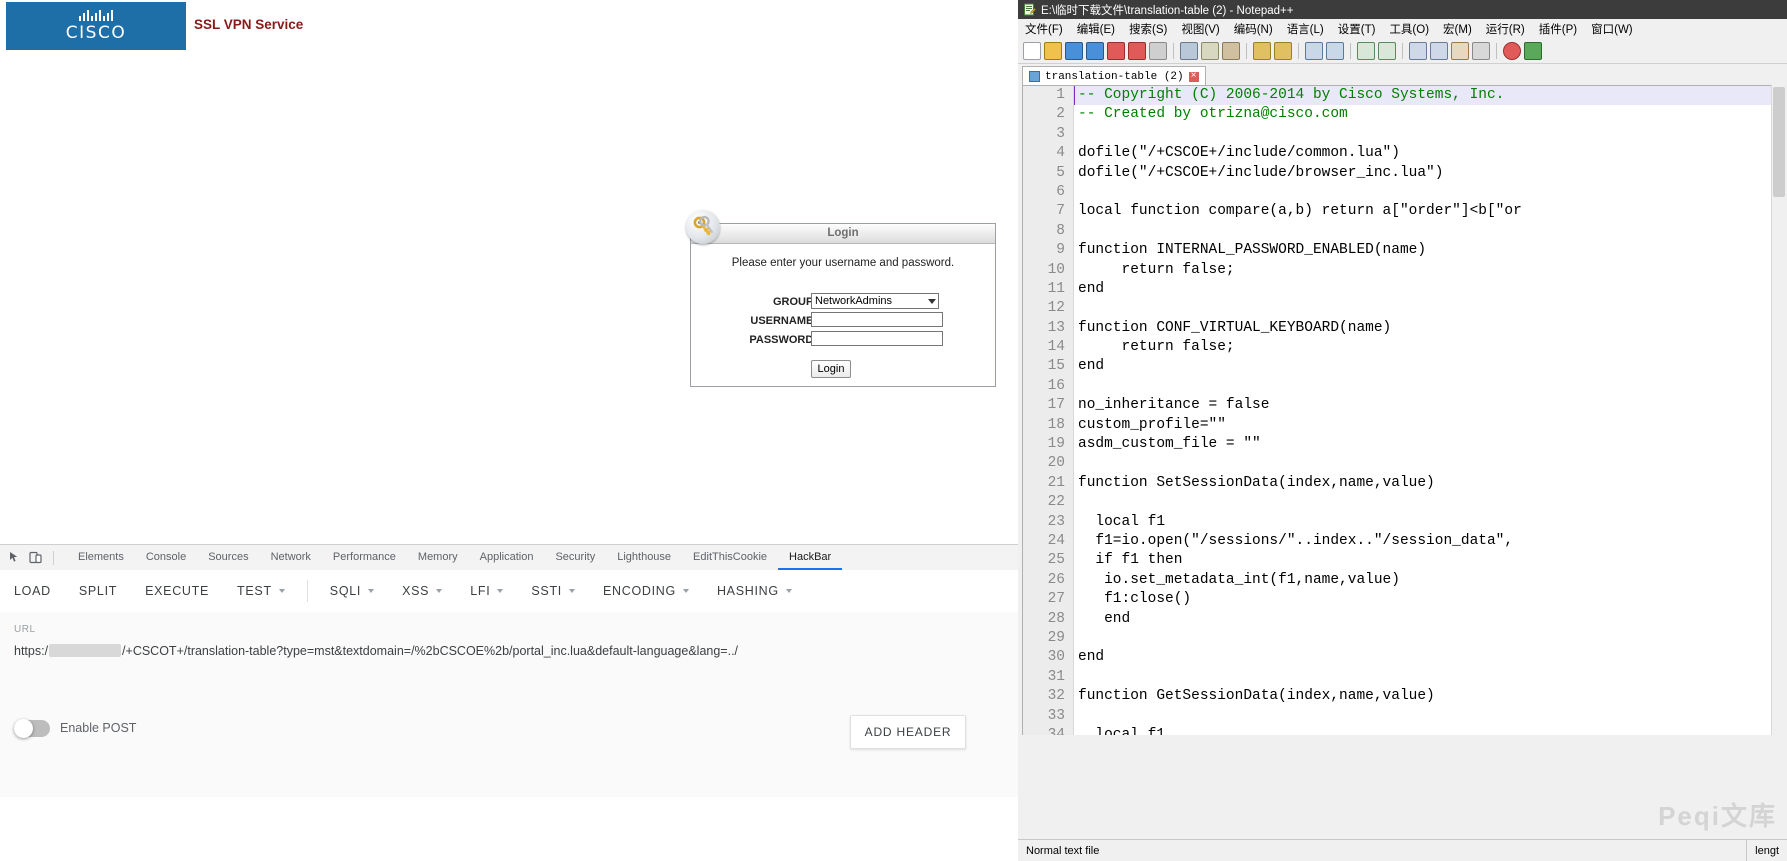 The image size is (1787, 861). Describe the element at coordinates (1357, 29) in the screenshot. I see `menu-设置t: 设置(T)` at that location.